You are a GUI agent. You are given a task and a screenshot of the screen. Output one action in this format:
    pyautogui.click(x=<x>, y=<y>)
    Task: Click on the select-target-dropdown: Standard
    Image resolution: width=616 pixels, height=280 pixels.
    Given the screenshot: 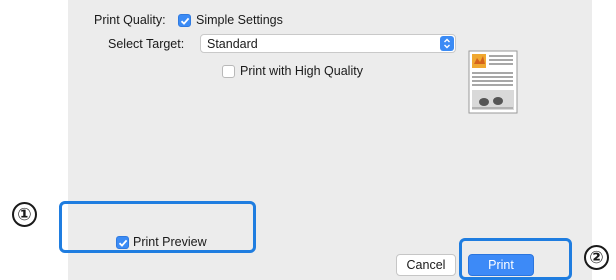 What is the action you would take?
    pyautogui.click(x=328, y=43)
    